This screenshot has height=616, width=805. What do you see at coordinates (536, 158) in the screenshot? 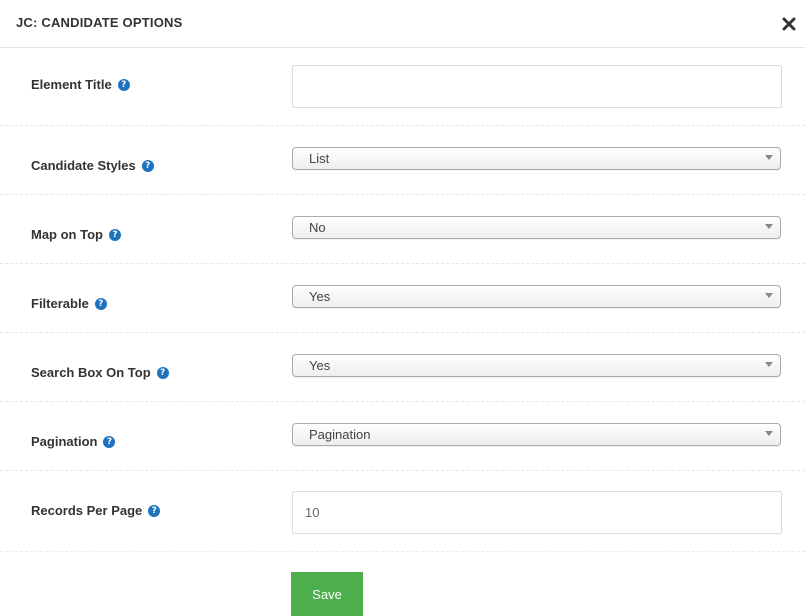
I see `candidate-styles-select: List` at bounding box center [536, 158].